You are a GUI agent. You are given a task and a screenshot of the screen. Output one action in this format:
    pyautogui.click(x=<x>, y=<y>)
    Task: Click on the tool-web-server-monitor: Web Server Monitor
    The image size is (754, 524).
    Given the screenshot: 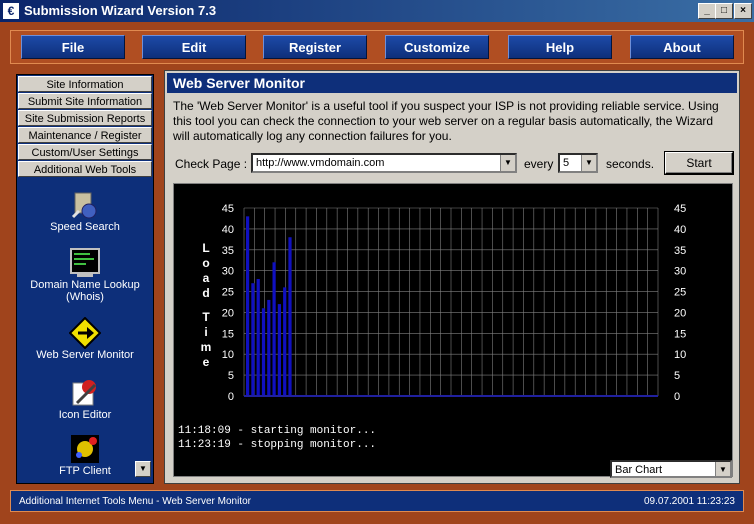 What is the action you would take?
    pyautogui.click(x=85, y=338)
    